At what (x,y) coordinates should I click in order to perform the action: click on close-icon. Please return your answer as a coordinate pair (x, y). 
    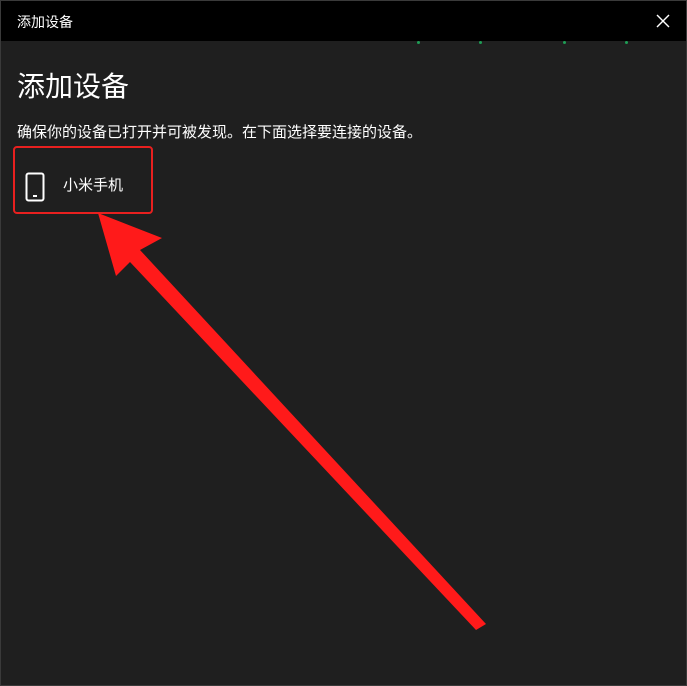
    Looking at the image, I should click on (663, 21).